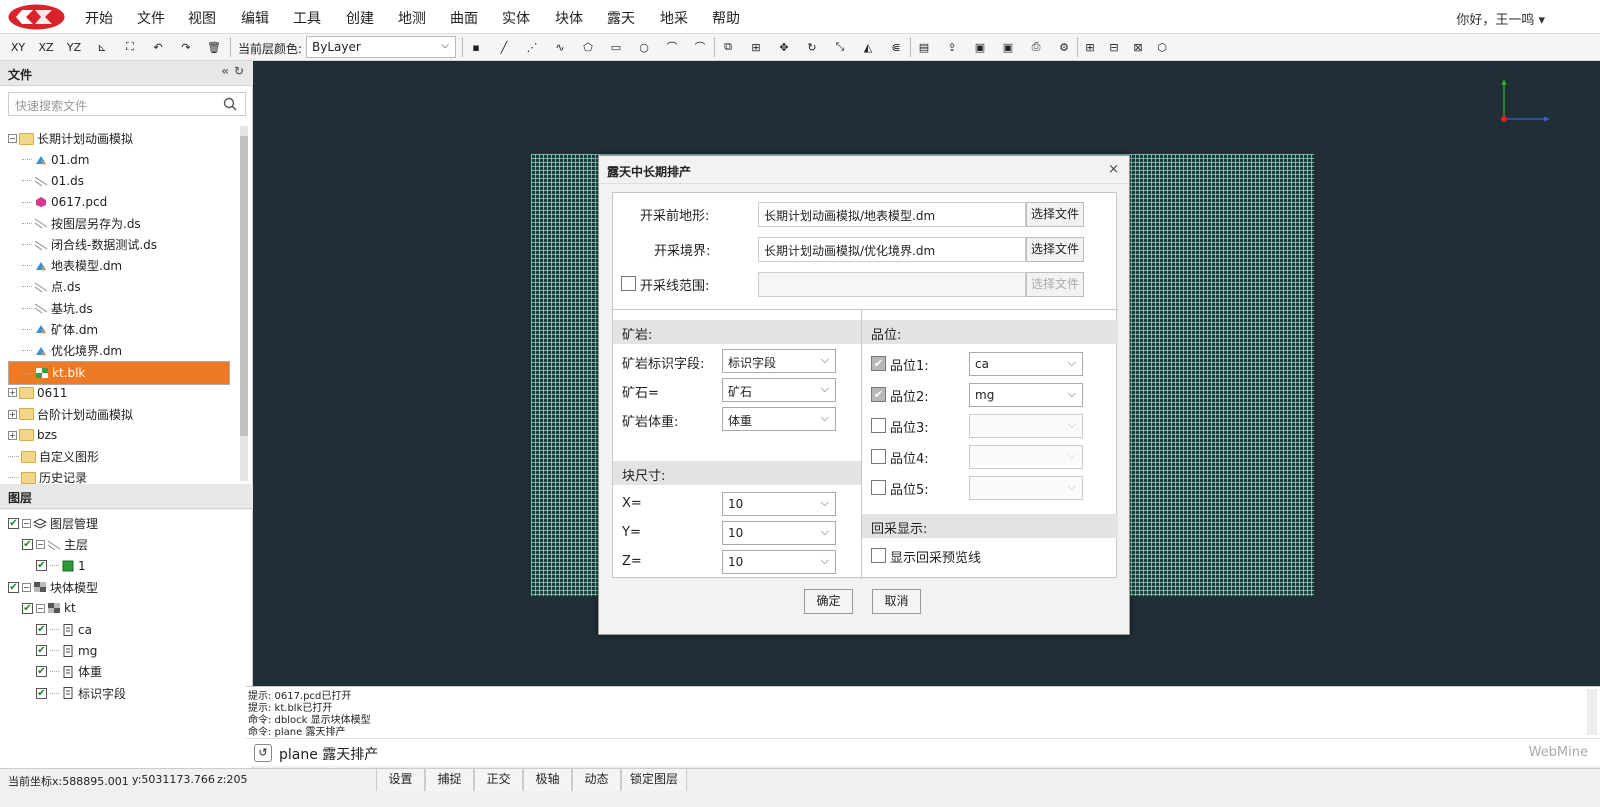  I want to click on save-as-icon: ▣, so click(1008, 47).